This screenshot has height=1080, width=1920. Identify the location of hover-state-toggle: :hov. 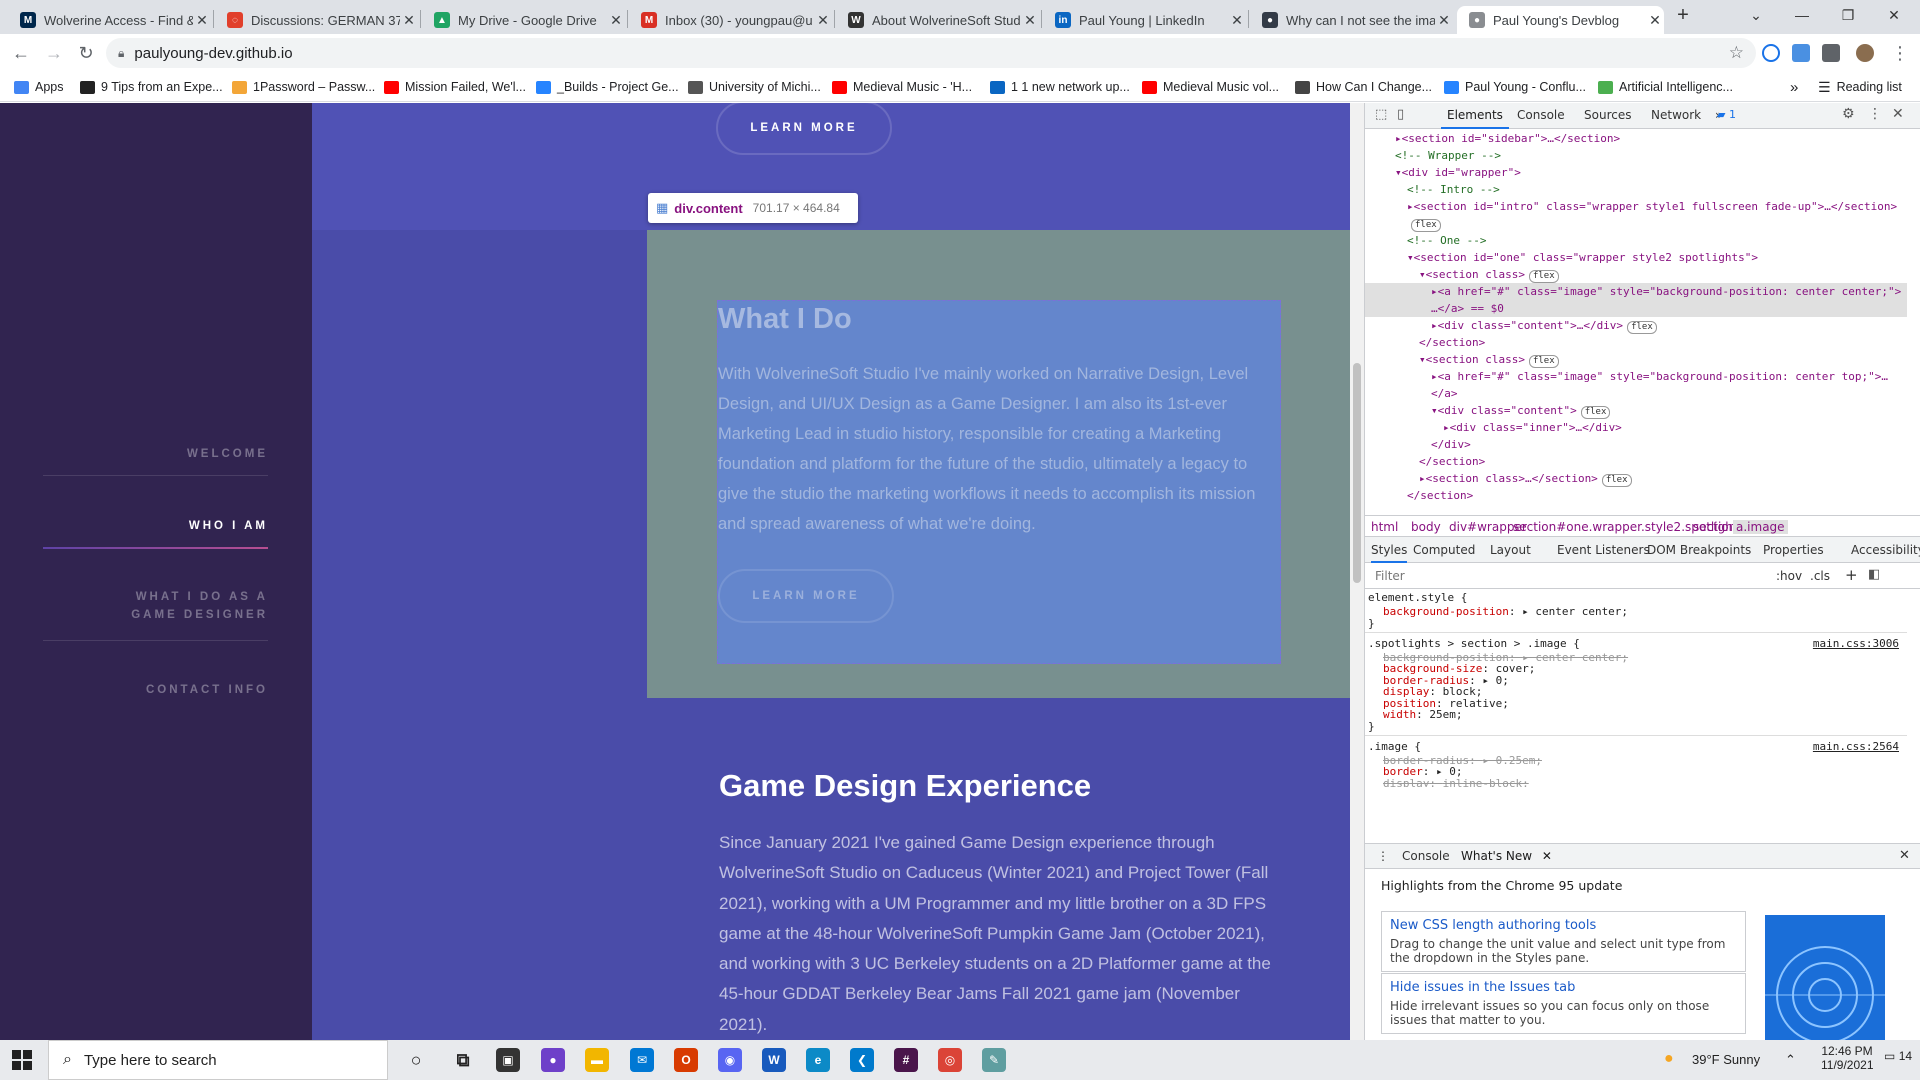
(1789, 576).